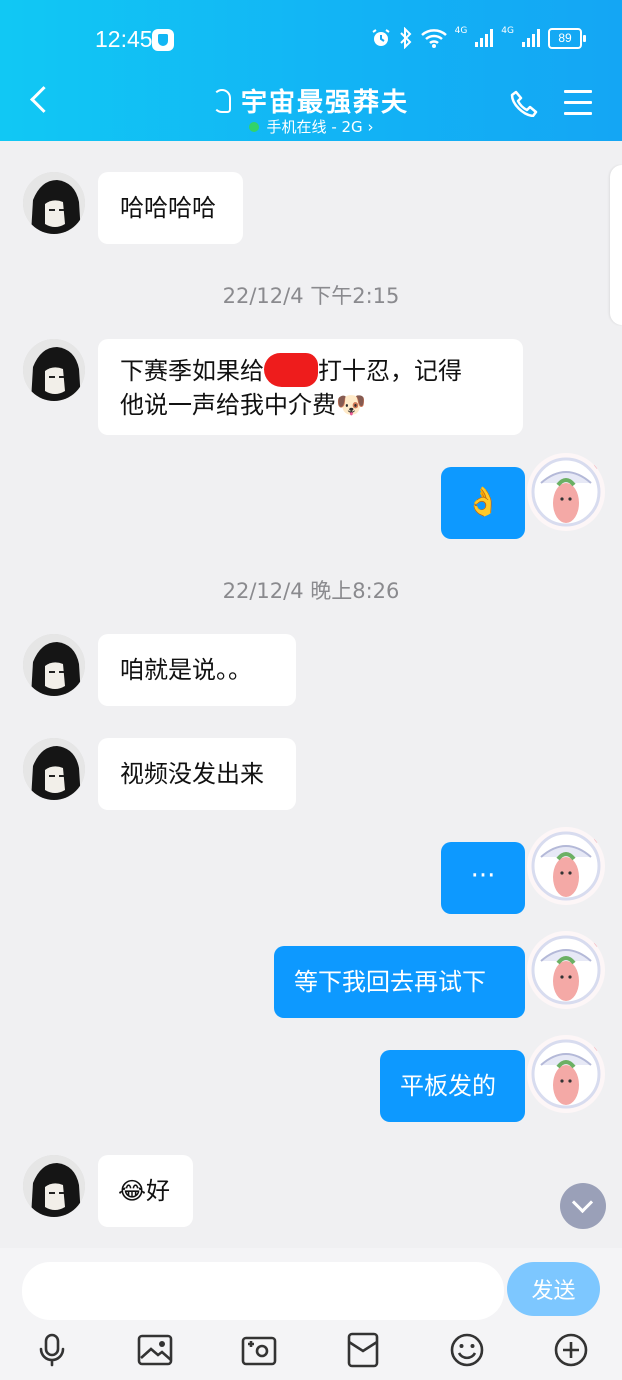 The width and height of the screenshot is (622, 1380). Describe the element at coordinates (578, 102) in the screenshot. I see `menu-icon` at that location.